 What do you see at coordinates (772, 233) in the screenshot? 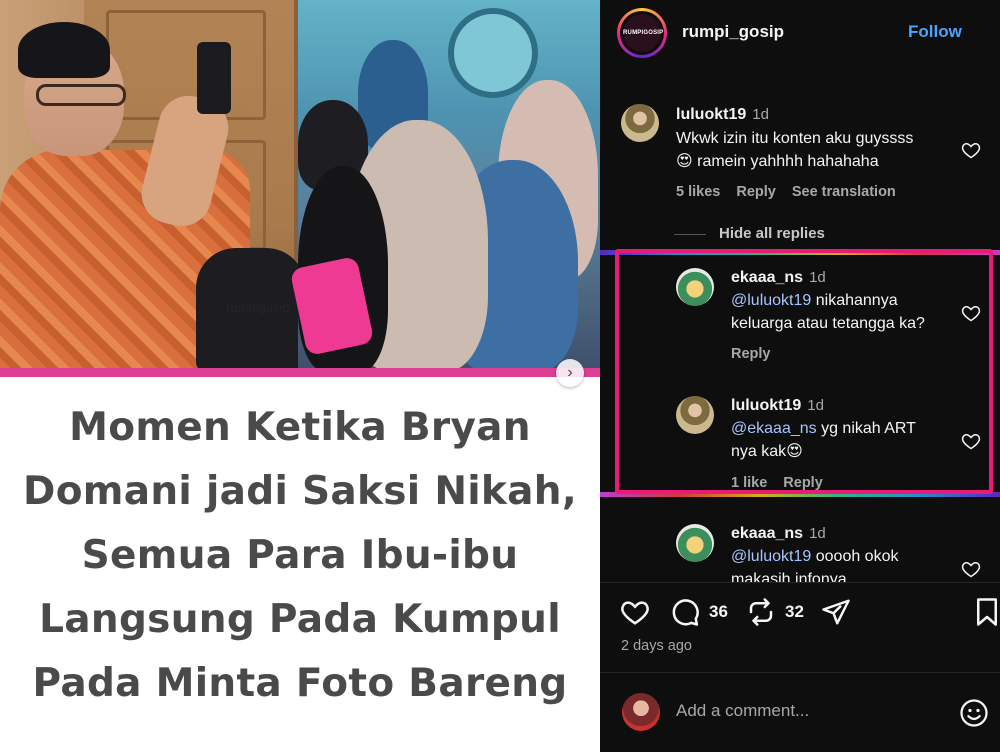
I see `hide-replies-button: Hide all replies` at bounding box center [772, 233].